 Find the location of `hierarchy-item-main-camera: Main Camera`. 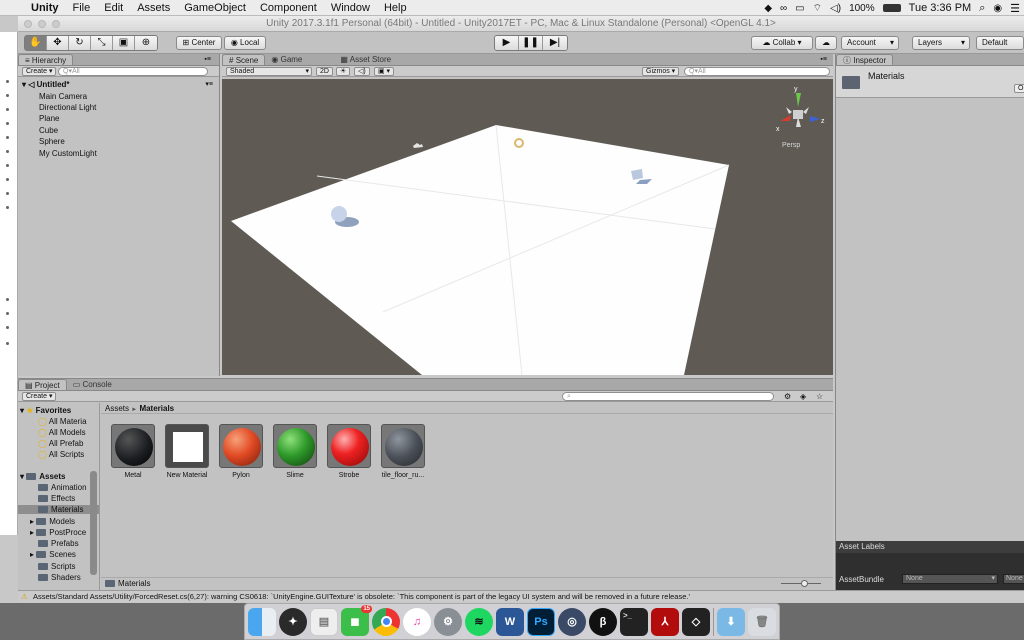

hierarchy-item-main-camera: Main Camera is located at coordinates (63, 96).